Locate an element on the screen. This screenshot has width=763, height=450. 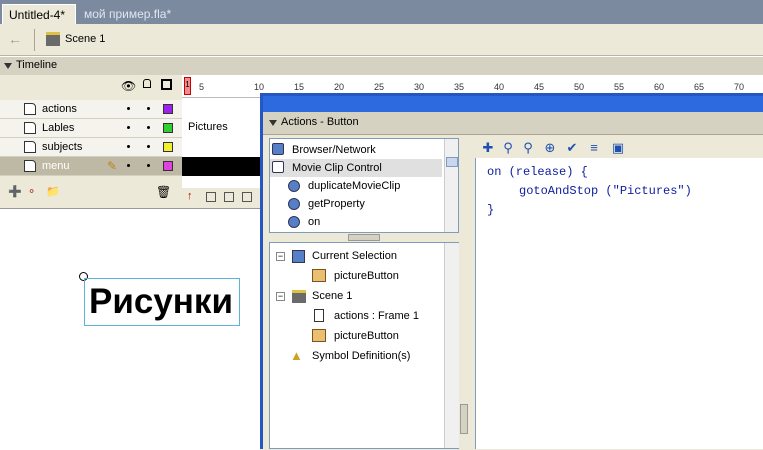
layer-menu: menu ✎ is located at coordinates (91, 166).